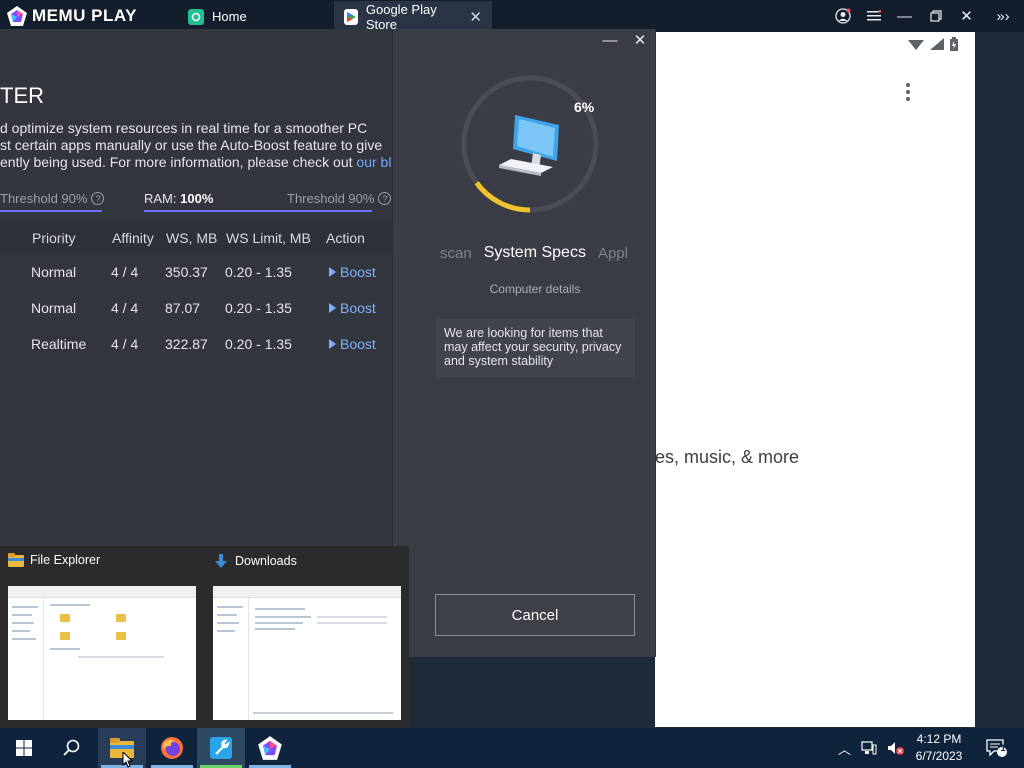 Image resolution: width=1024 pixels, height=768 pixels. Describe the element at coordinates (610, 40) in the screenshot. I see `dialog-minimize-icon: —` at that location.